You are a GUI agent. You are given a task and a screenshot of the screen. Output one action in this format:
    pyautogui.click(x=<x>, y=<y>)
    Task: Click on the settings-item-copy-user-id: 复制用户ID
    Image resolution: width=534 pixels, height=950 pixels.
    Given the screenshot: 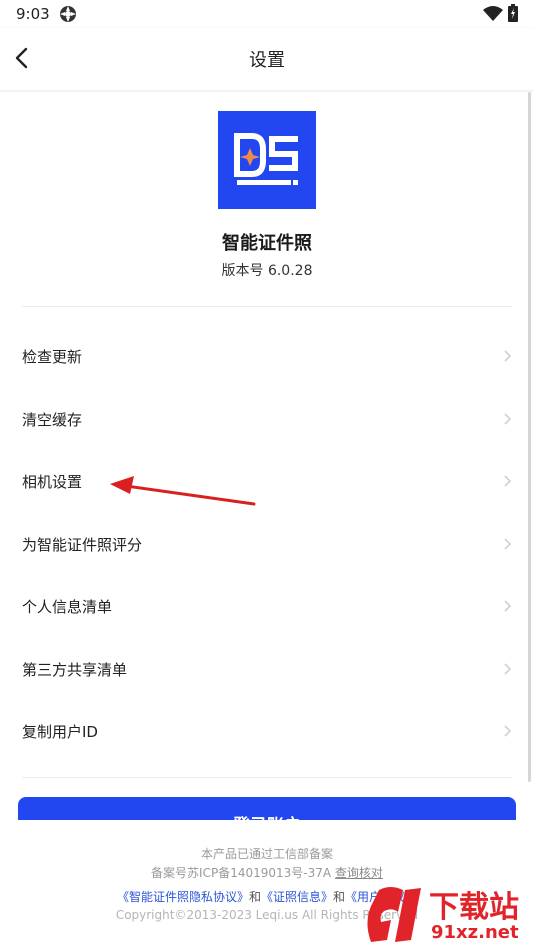 What is the action you would take?
    pyautogui.click(x=267, y=731)
    